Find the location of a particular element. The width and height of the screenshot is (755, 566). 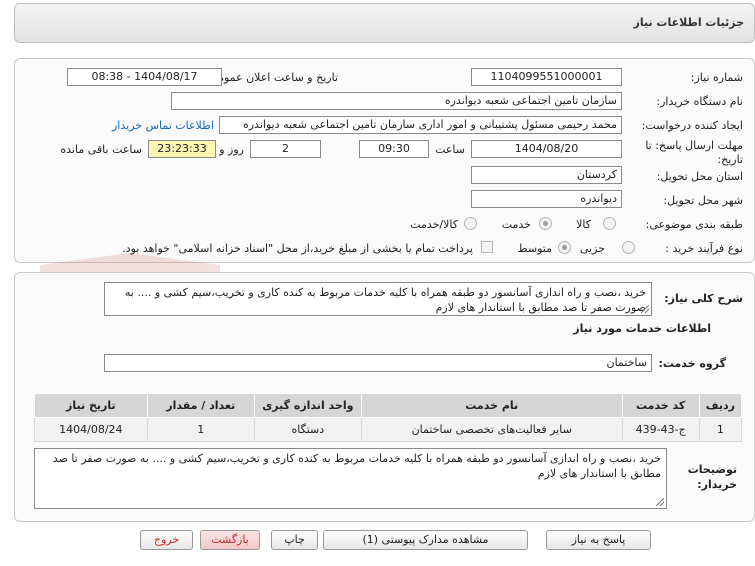

requester-label: ایجاد کننده درخواست: is located at coordinates (692, 125).